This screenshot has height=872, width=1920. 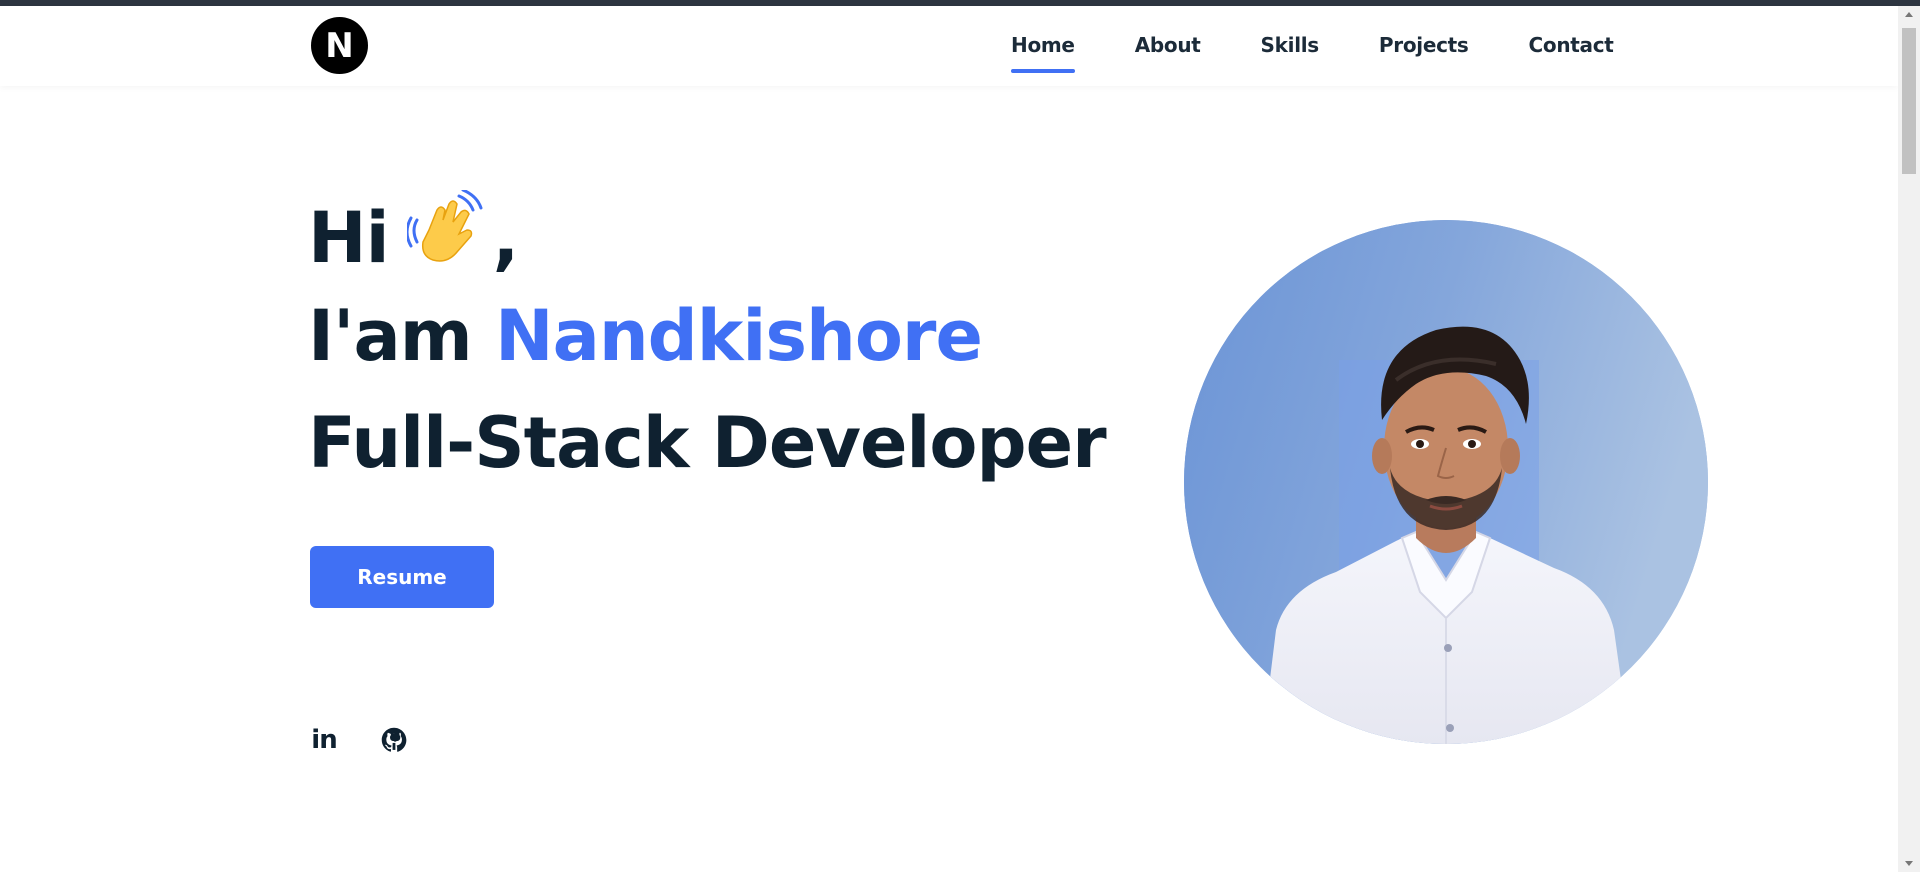 I want to click on page-scrollbar, so click(x=1909, y=439).